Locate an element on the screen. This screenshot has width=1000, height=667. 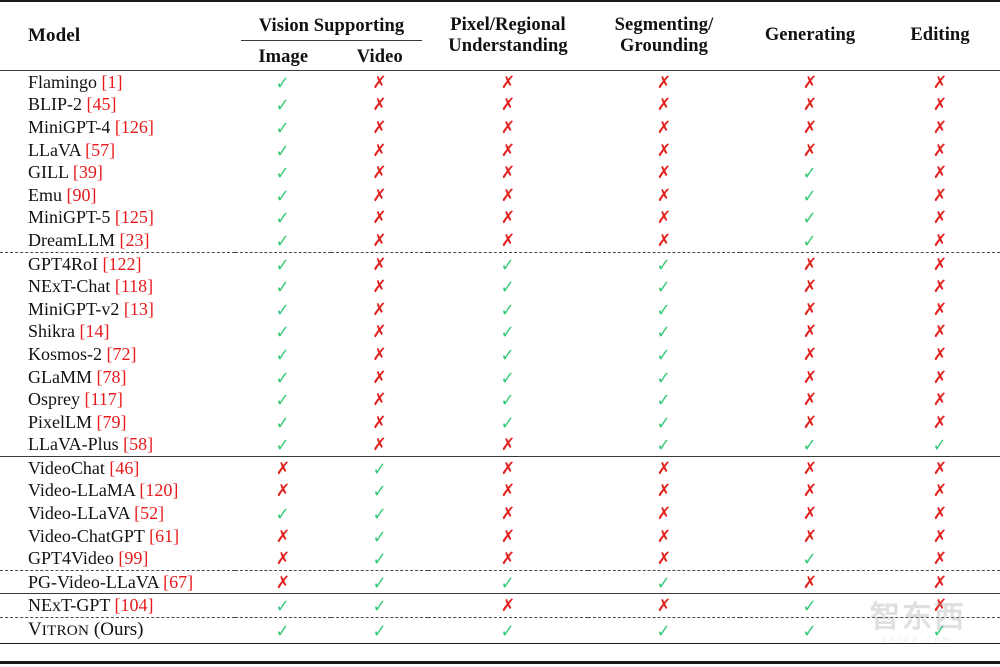
table-row: BLIP-2 [45] ✓ ✗ ✗ ✗ ✗ ✗ is located at coordinates (500, 104).